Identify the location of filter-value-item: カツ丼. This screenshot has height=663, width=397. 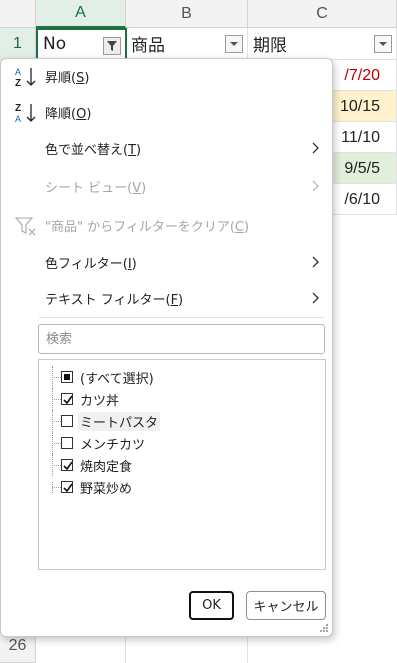
(169, 399).